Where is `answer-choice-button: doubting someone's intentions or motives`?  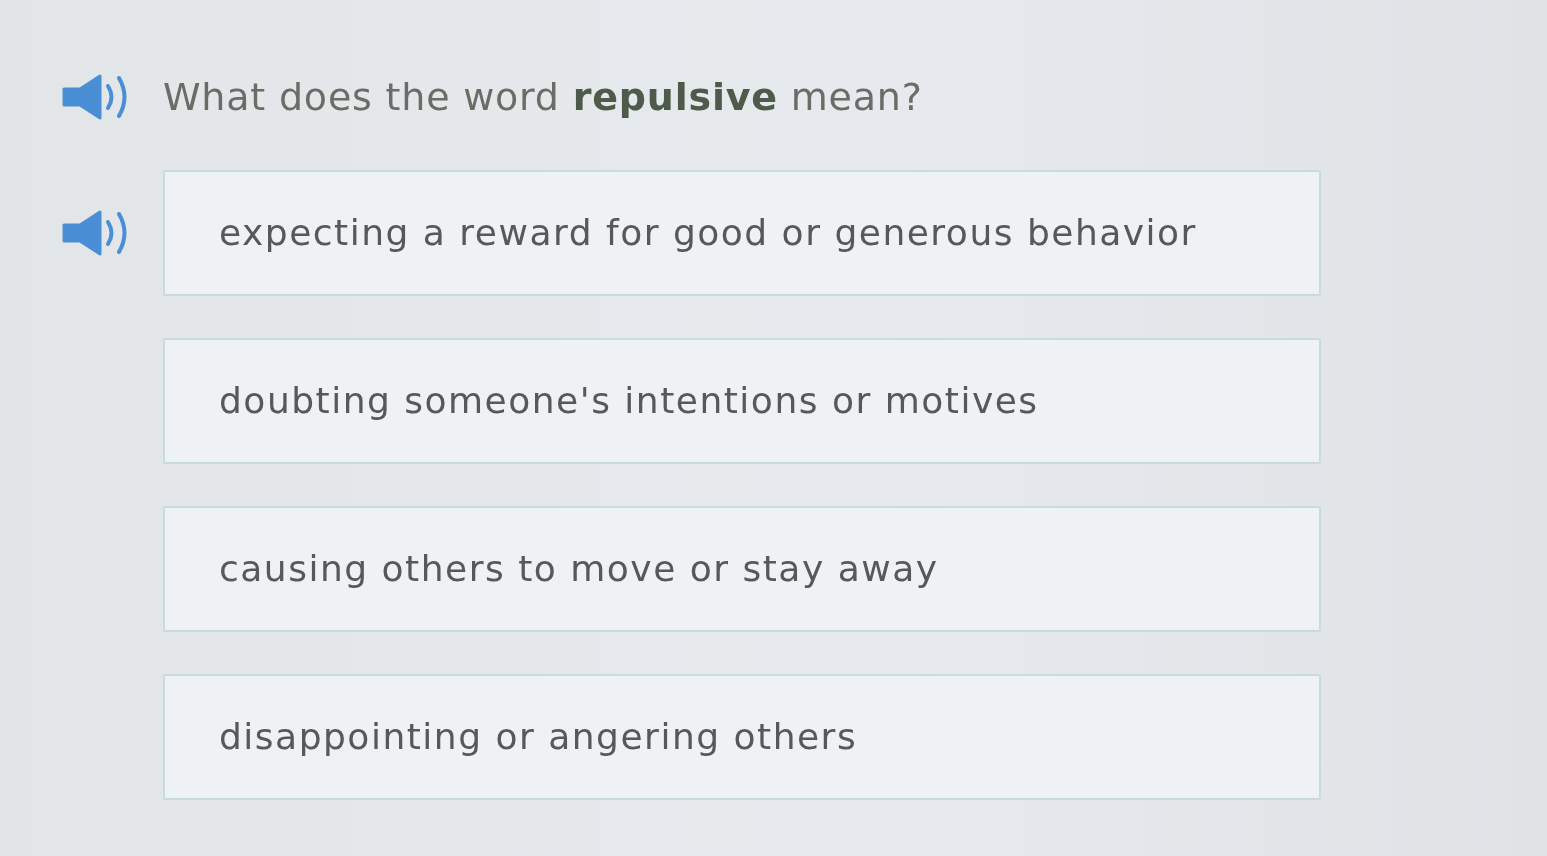 answer-choice-button: doubting someone's intentions or motives is located at coordinates (742, 401).